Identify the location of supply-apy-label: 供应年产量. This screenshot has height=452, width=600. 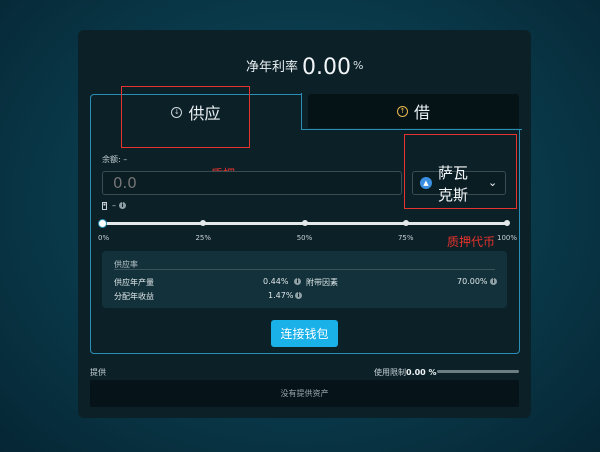
(134, 282).